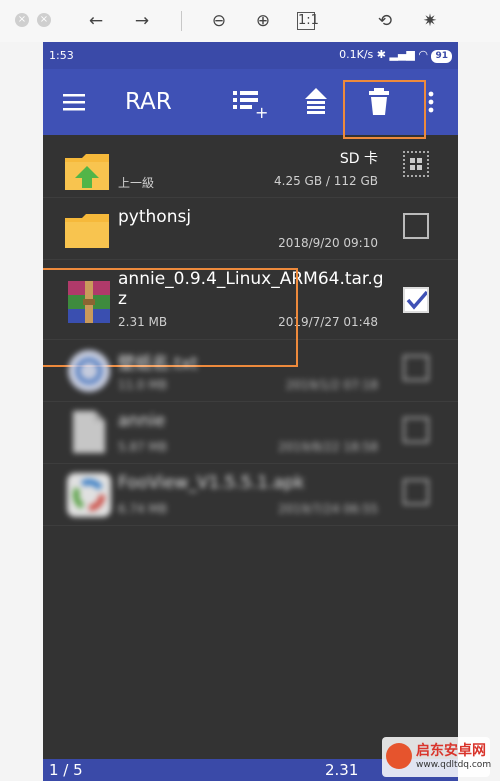 This screenshot has width=500, height=781. Describe the element at coordinates (250, 370) in the screenshot. I see `list-item-file: 壁纸名.txt 11.0 MB 2019/1/2 07:18` at that location.